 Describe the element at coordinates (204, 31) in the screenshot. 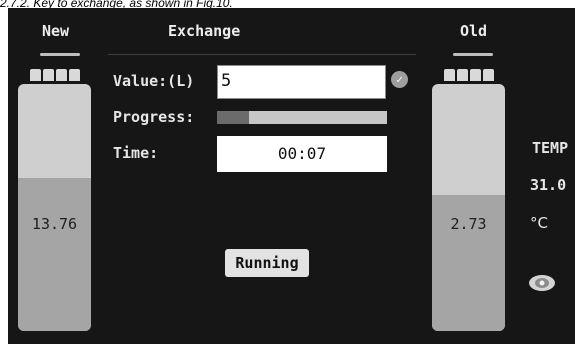

I see `exchange-title: Exchange` at that location.